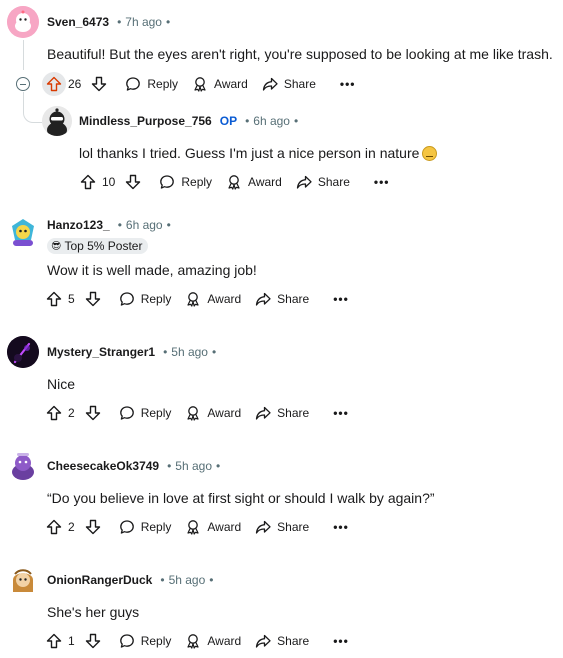 The height and width of the screenshot is (658, 563). What do you see at coordinates (23, 84) in the screenshot?
I see `collapse-thread-button` at bounding box center [23, 84].